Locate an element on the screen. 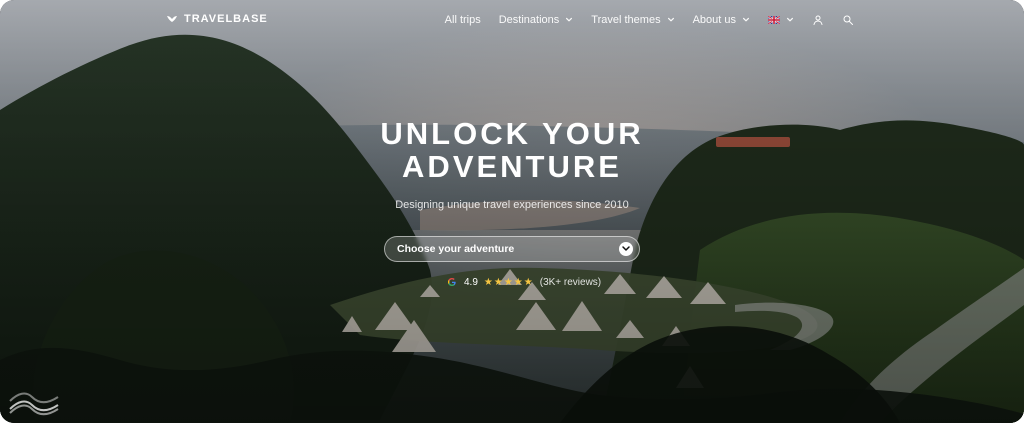 This screenshot has width=1024, height=423. nav-item-all-trips: All trips is located at coordinates (463, 20).